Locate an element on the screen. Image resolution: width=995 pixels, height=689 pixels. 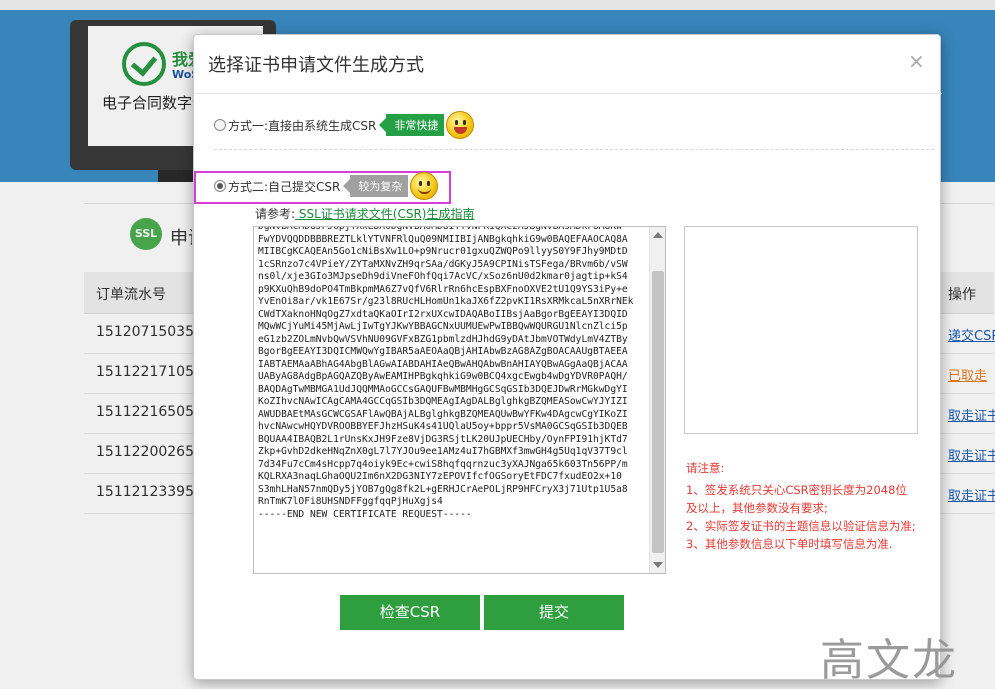
note-item-3: 3、其他参数信息以下单时填写信息为准. is located at coordinates (789, 544).